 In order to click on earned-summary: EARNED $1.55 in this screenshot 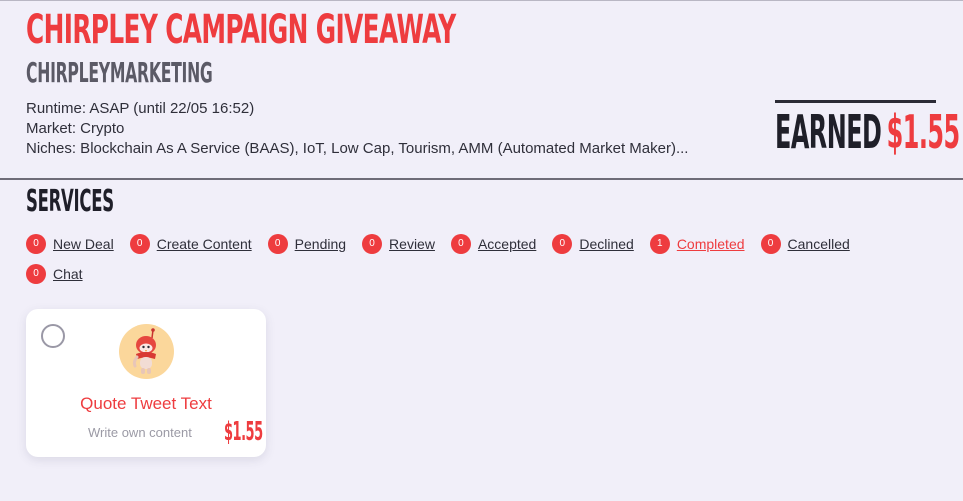, I will do `click(867, 132)`.